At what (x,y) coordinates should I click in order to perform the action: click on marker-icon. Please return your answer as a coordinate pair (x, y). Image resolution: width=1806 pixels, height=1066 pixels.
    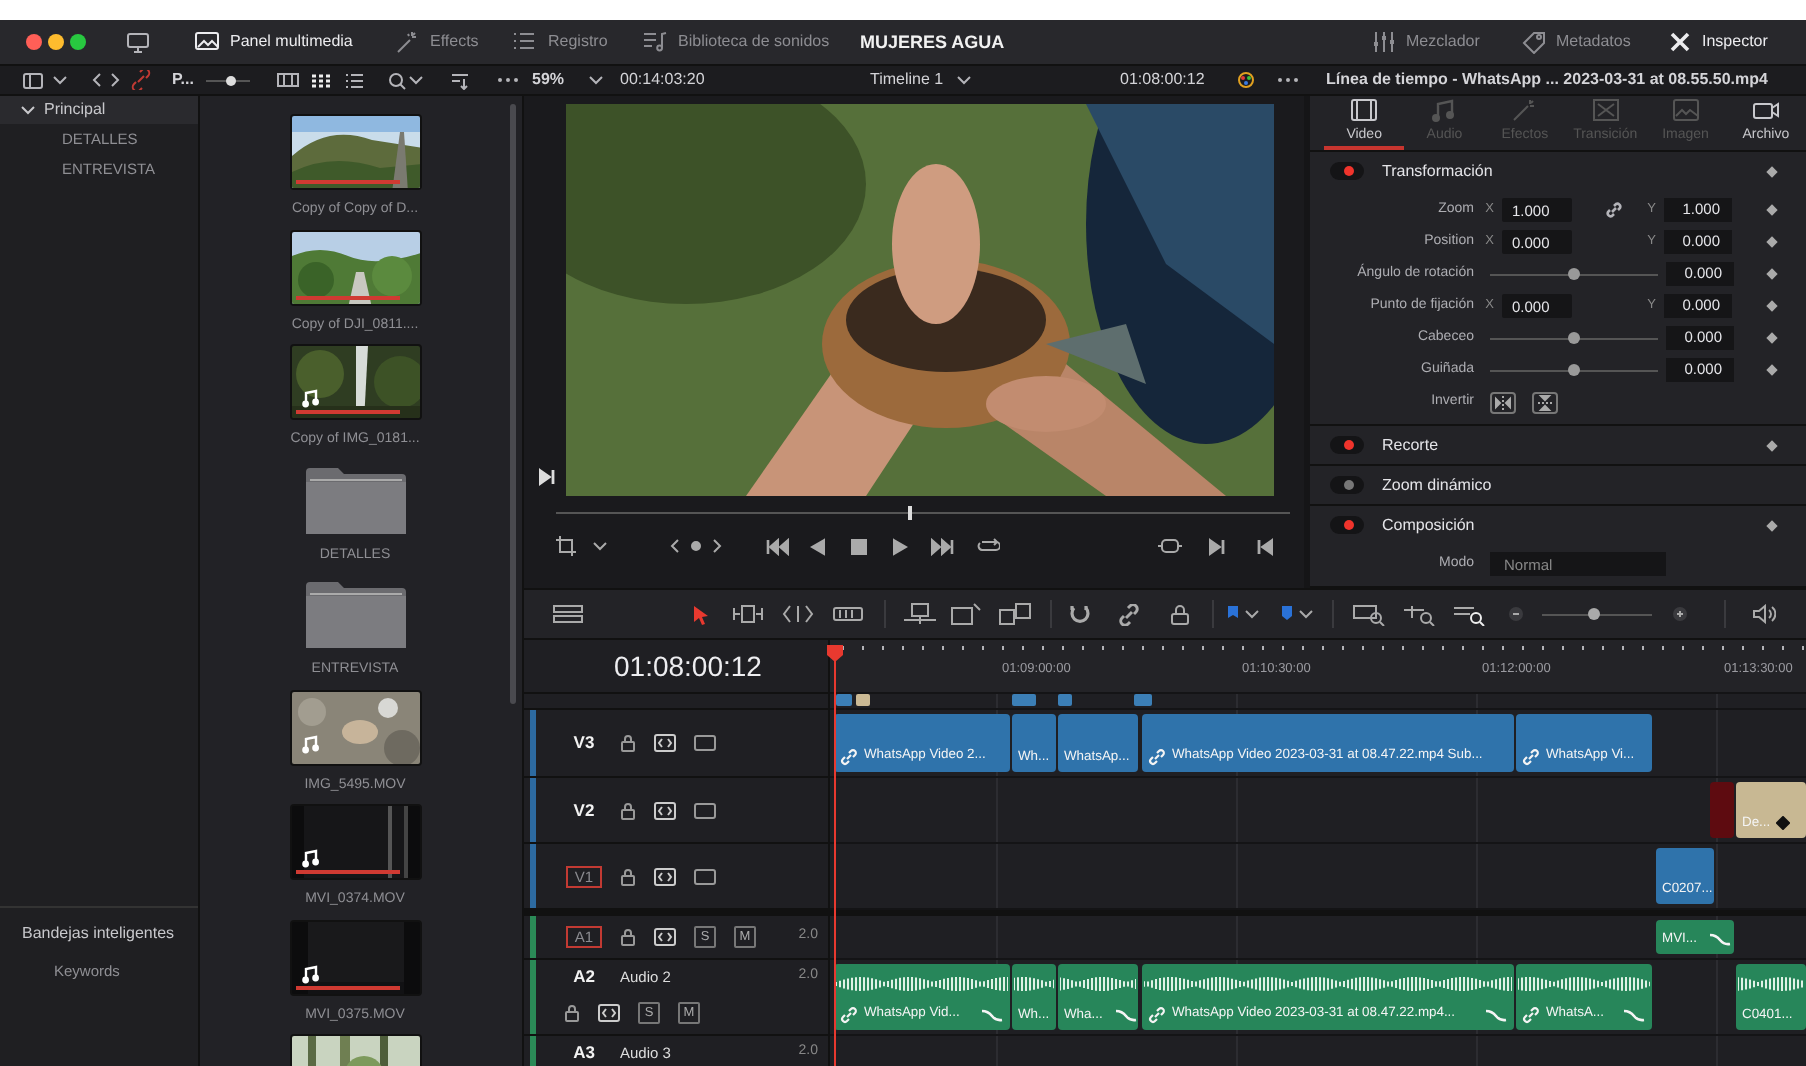
    Looking at the image, I should click on (1287, 614).